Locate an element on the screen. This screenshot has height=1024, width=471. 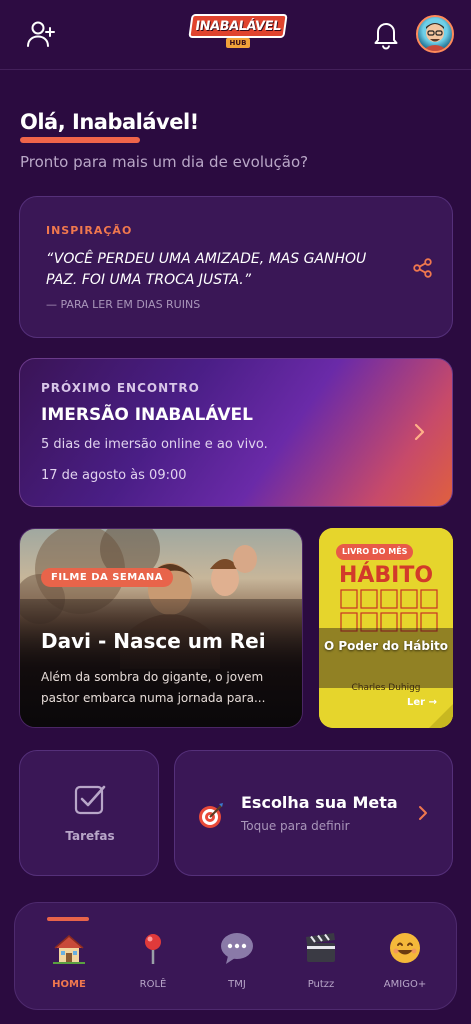
nav-item-amigo: AMIGO+ is located at coordinates (405, 957).